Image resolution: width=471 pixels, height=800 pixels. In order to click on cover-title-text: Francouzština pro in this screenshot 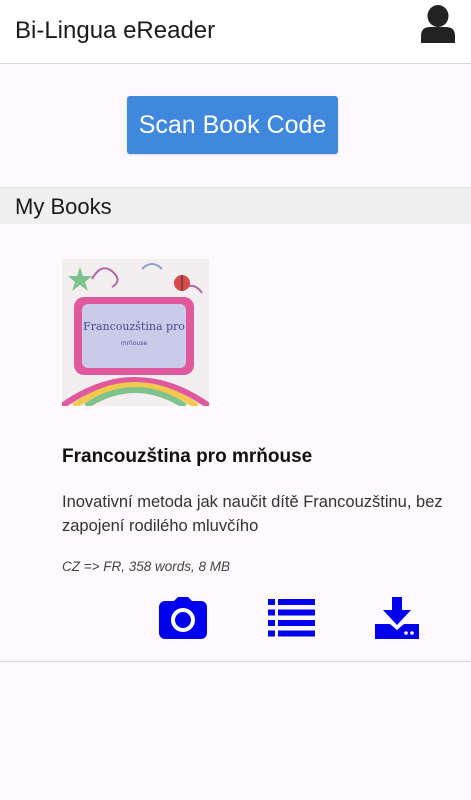, I will do `click(134, 326)`.